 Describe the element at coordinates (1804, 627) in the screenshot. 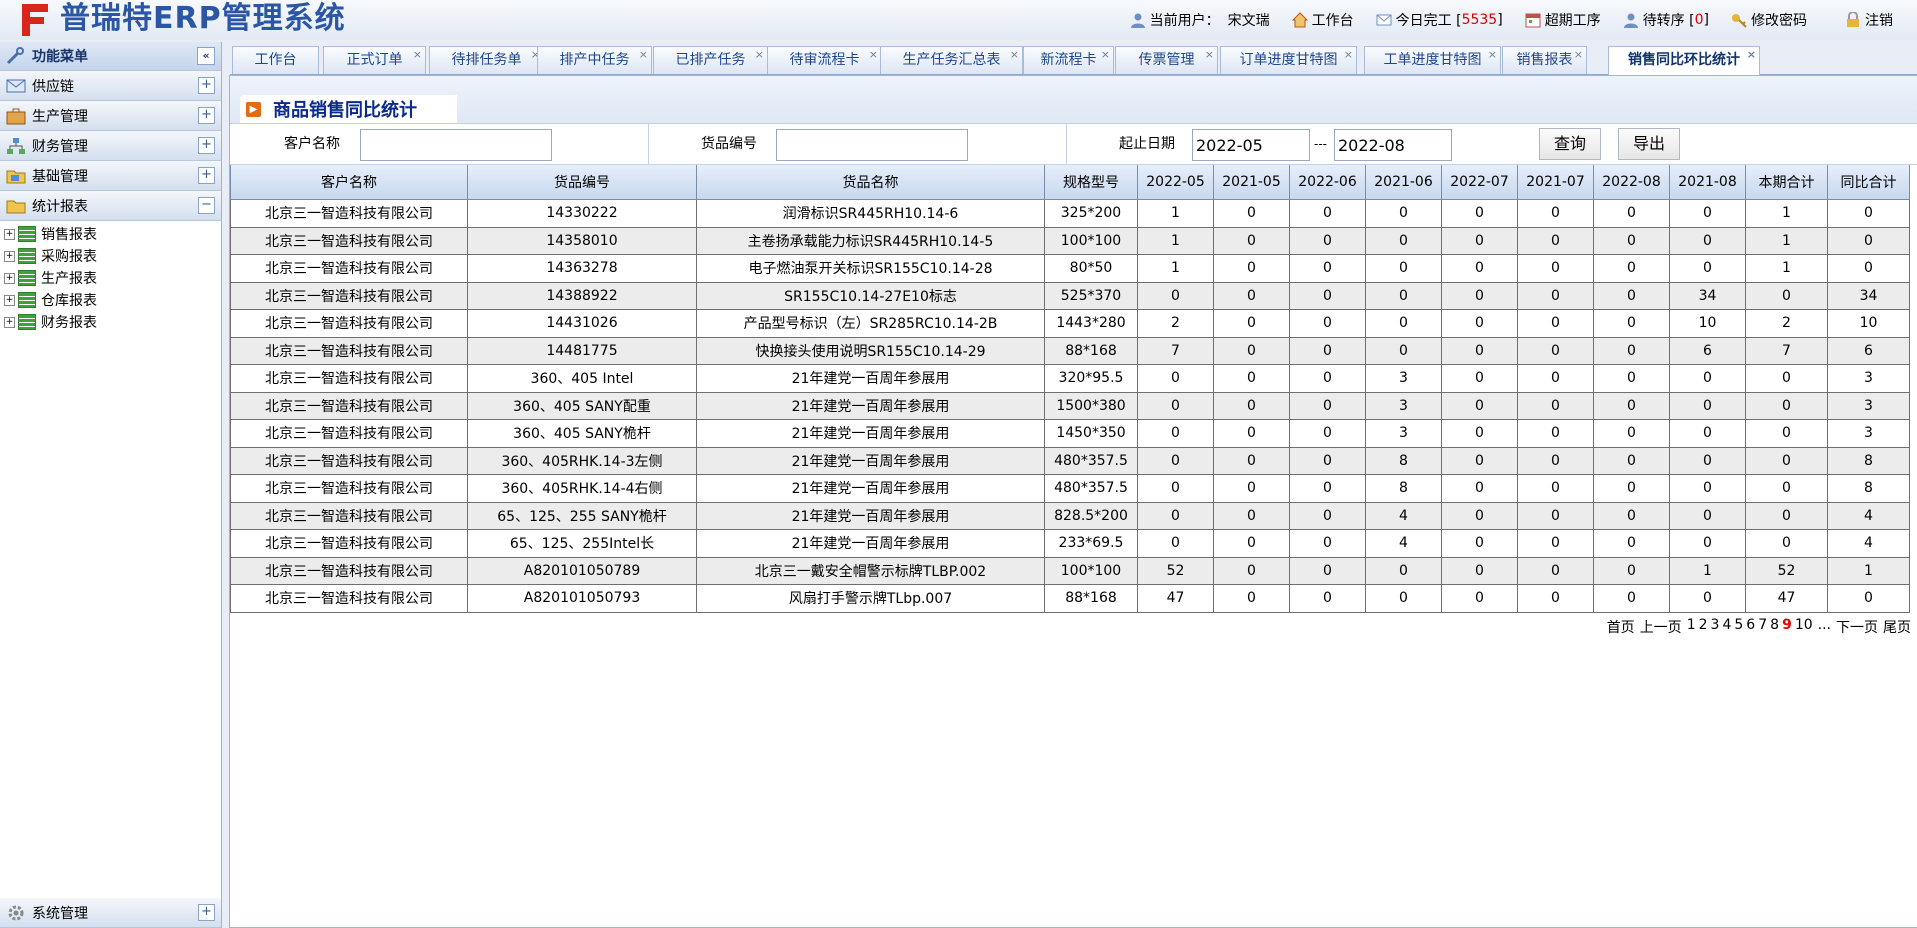

I see `page-link: 10` at that location.